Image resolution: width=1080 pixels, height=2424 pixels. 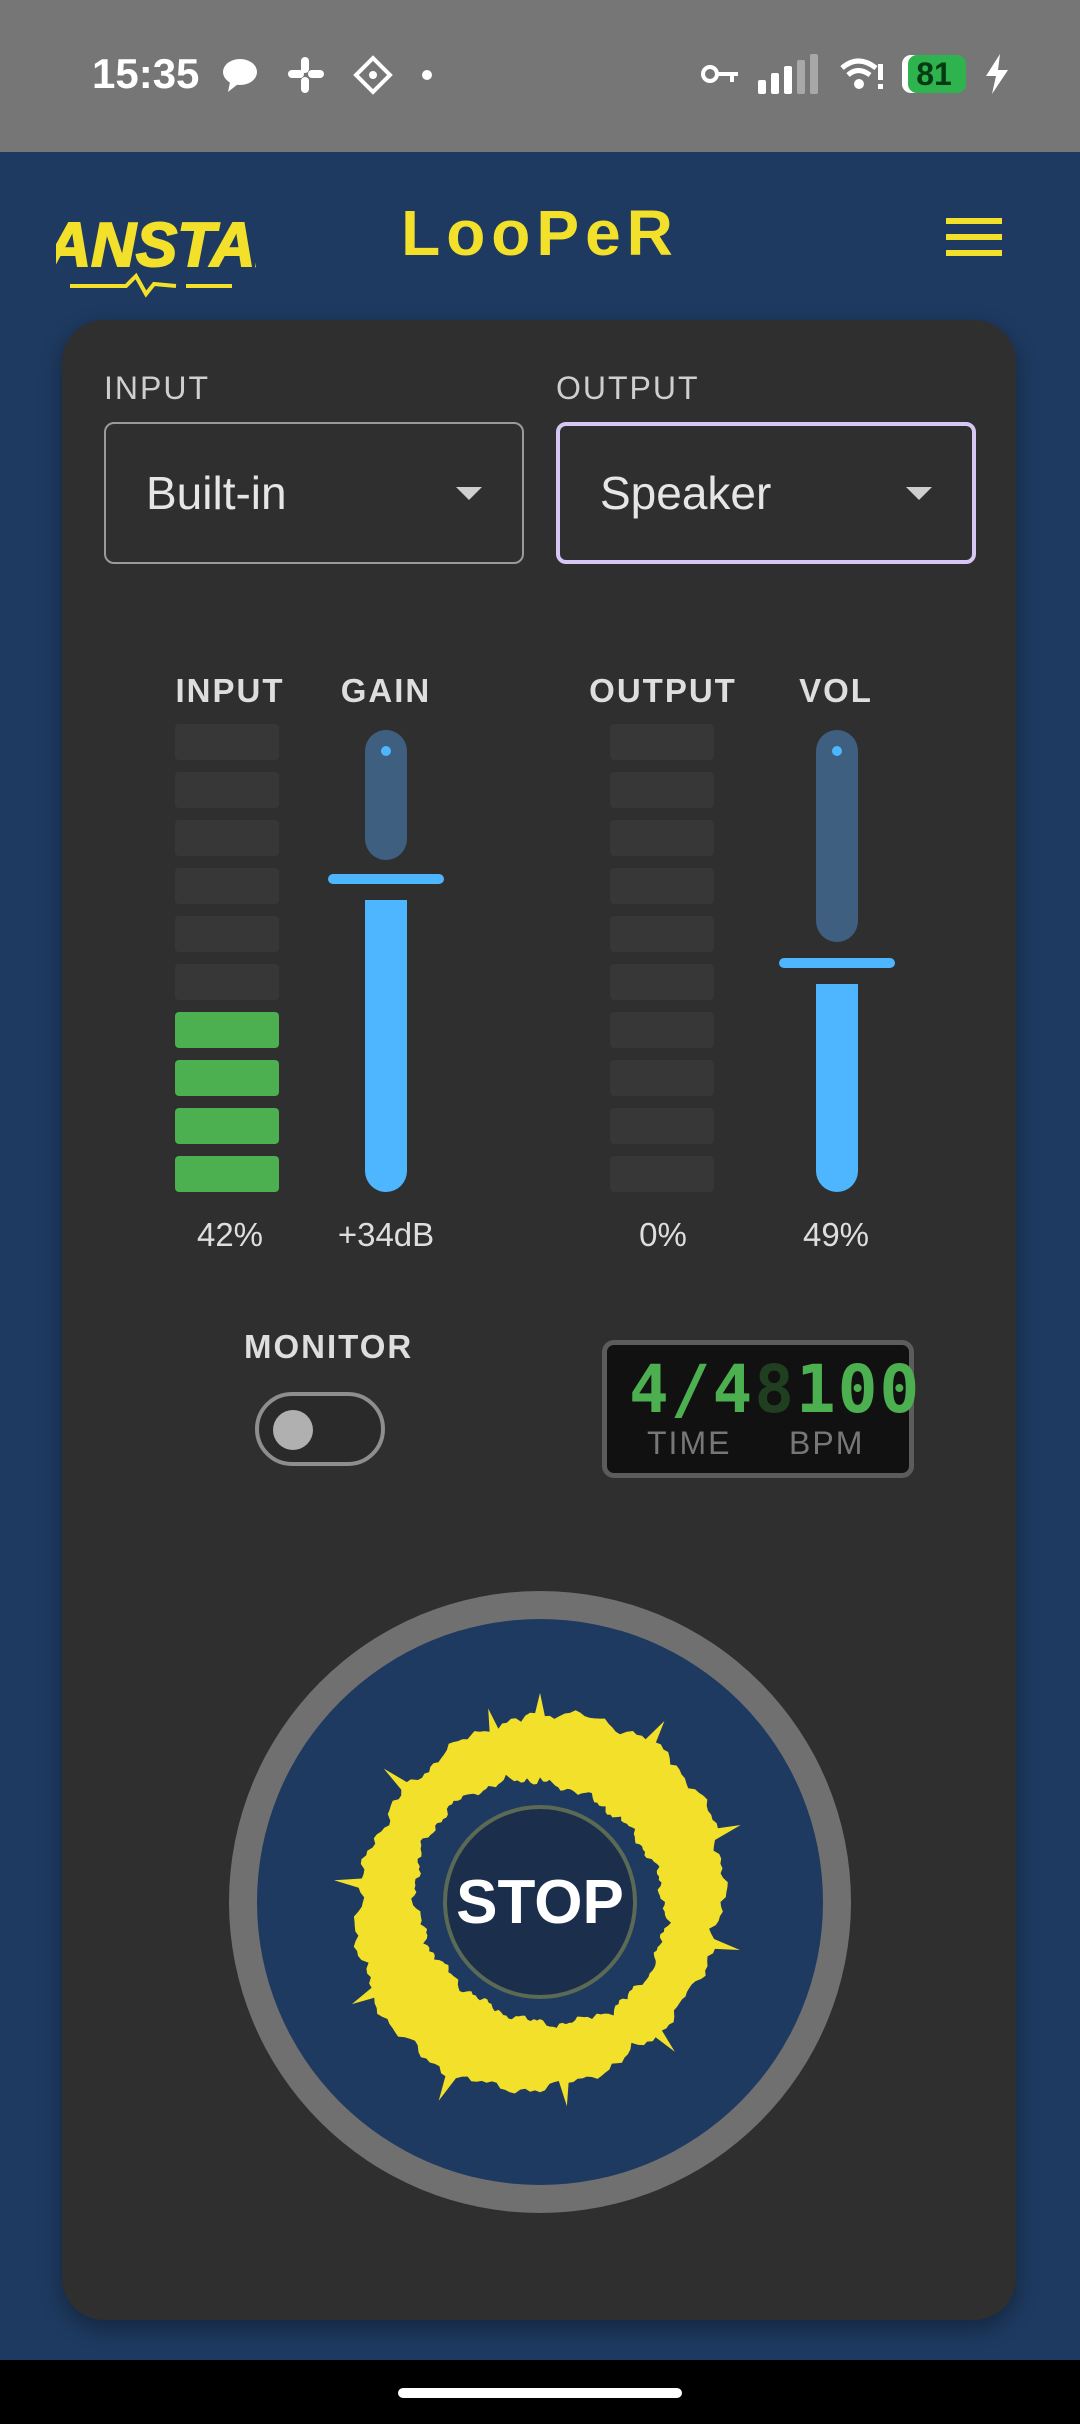 I want to click on input-device-select: Built-in, so click(x=314, y=493).